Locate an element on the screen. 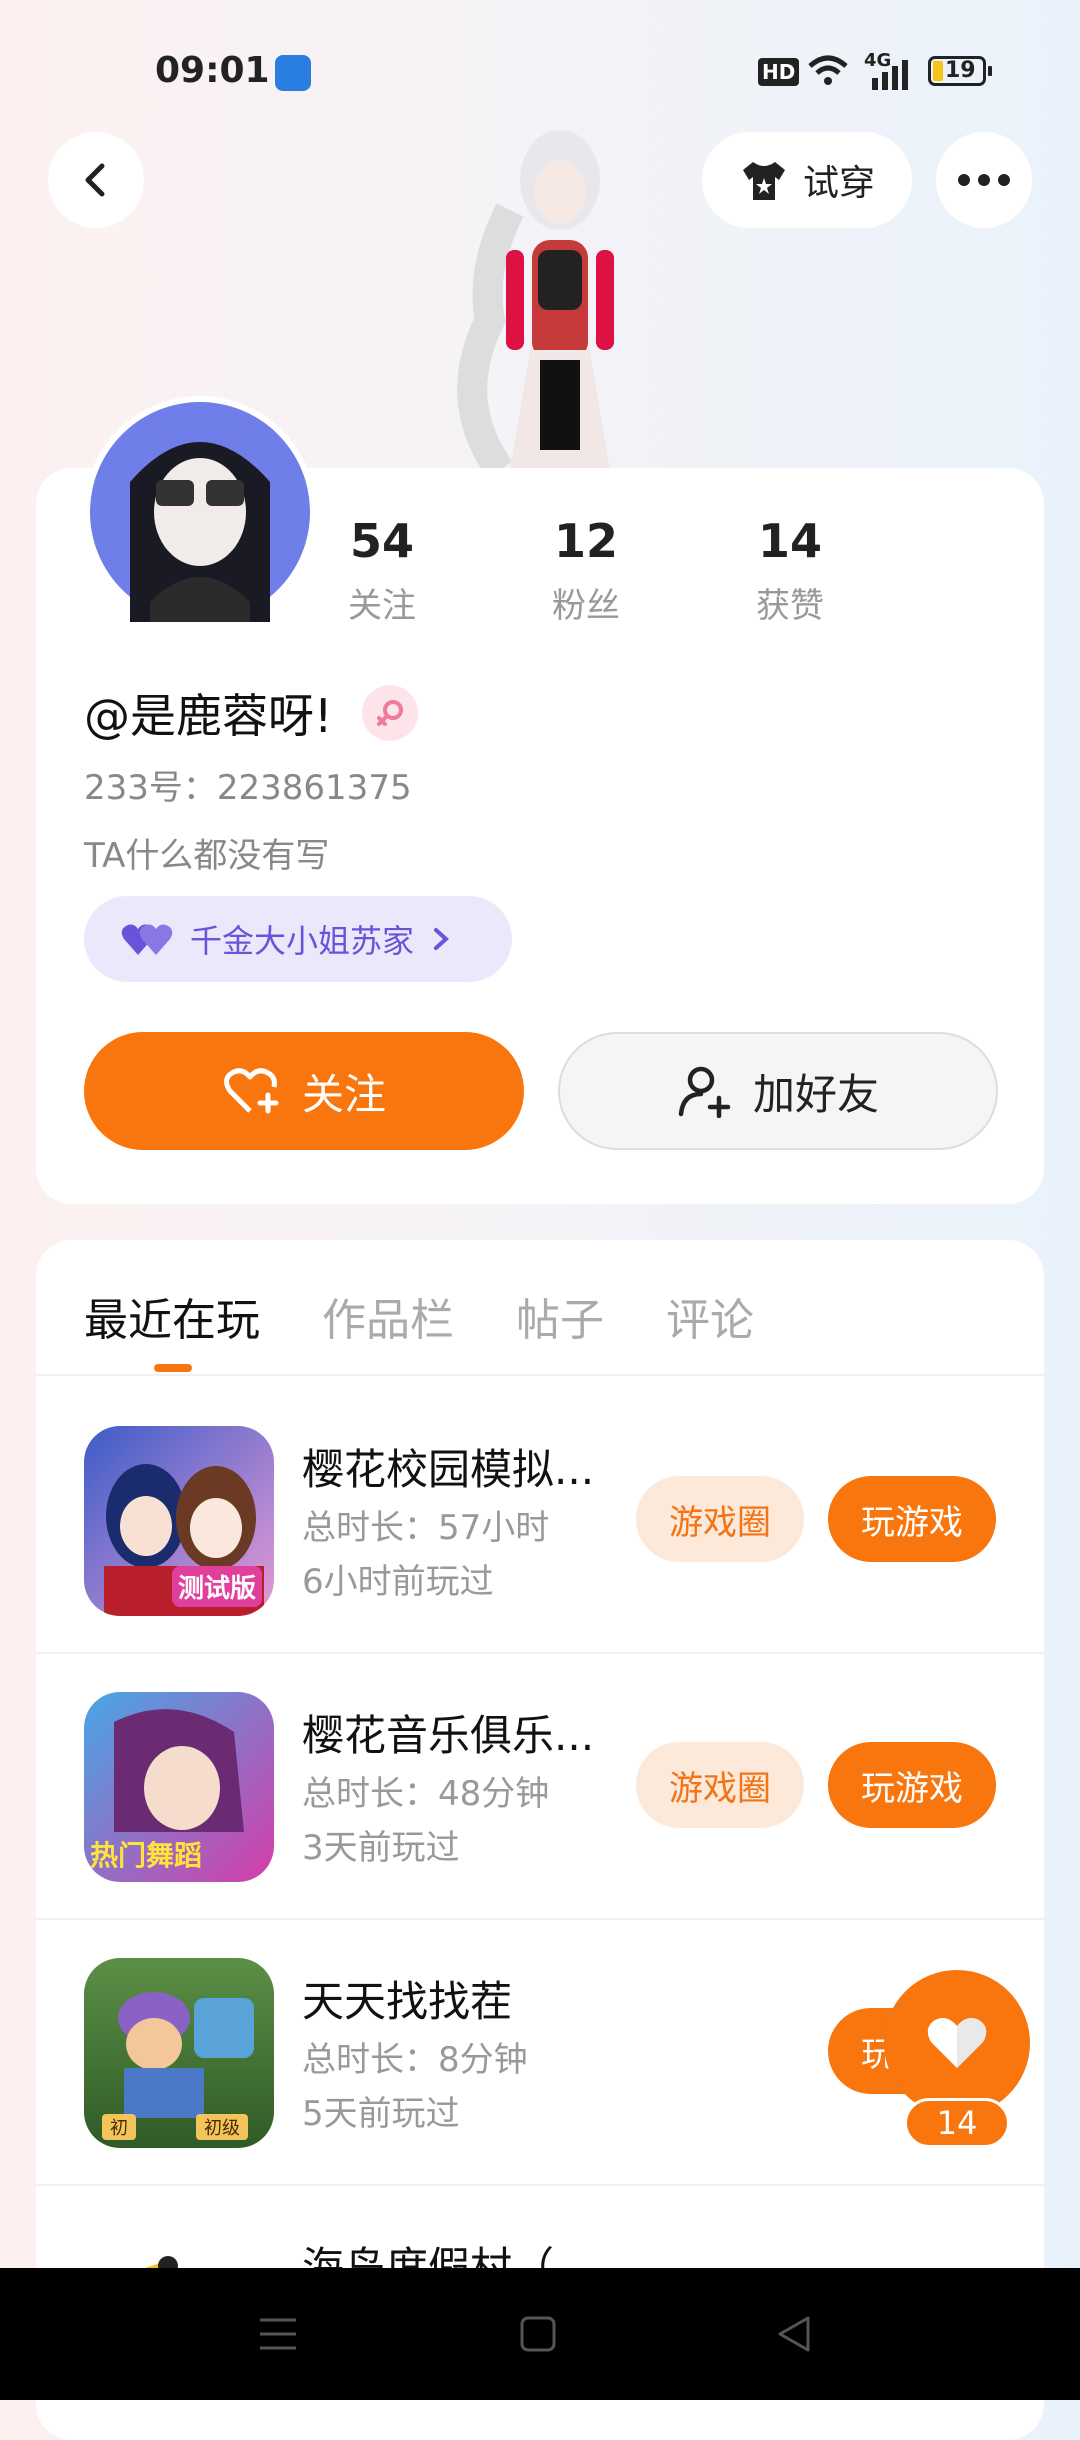 The image size is (1080, 2440). game-last-played: 5天前玩过 is located at coordinates (381, 2114).